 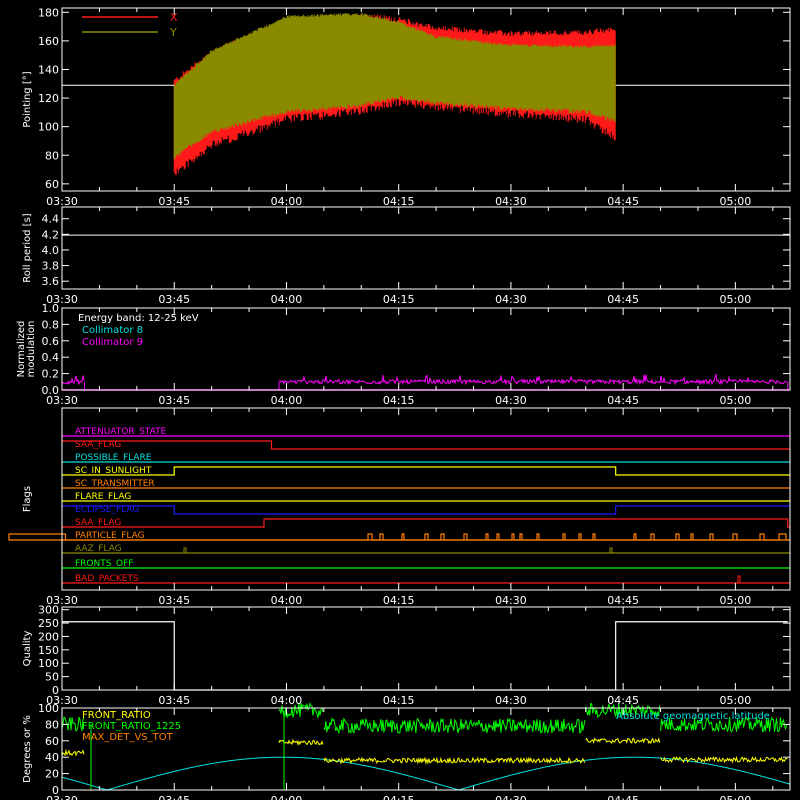 I want to click on flags-time-tick-label: 05:00, so click(x=736, y=600).